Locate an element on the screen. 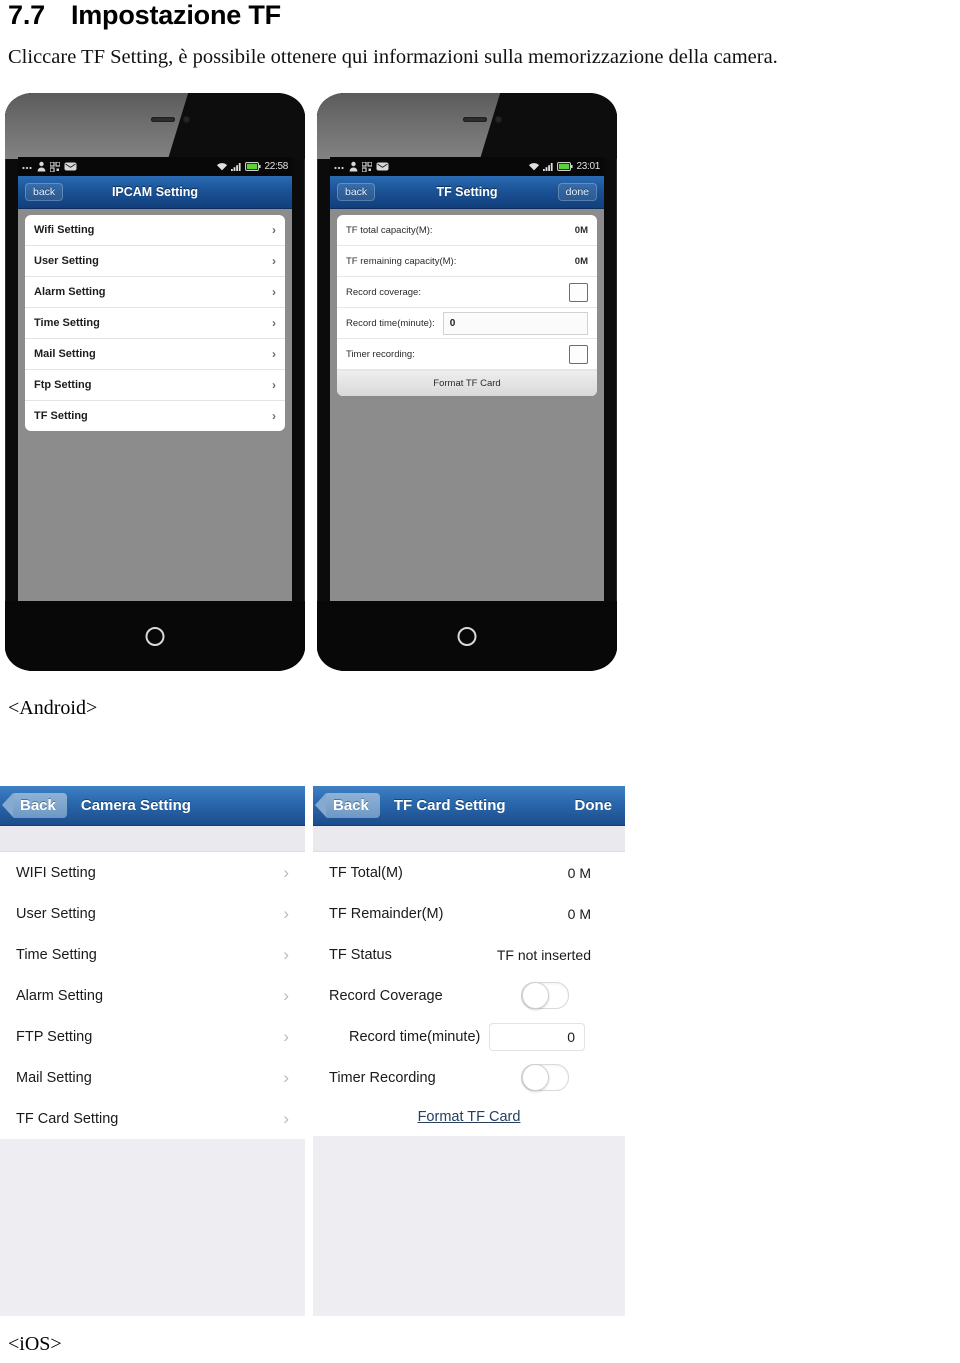 The image size is (960, 1363). ios-nav-bar: Back TF Card Setting Done is located at coordinates (469, 806).